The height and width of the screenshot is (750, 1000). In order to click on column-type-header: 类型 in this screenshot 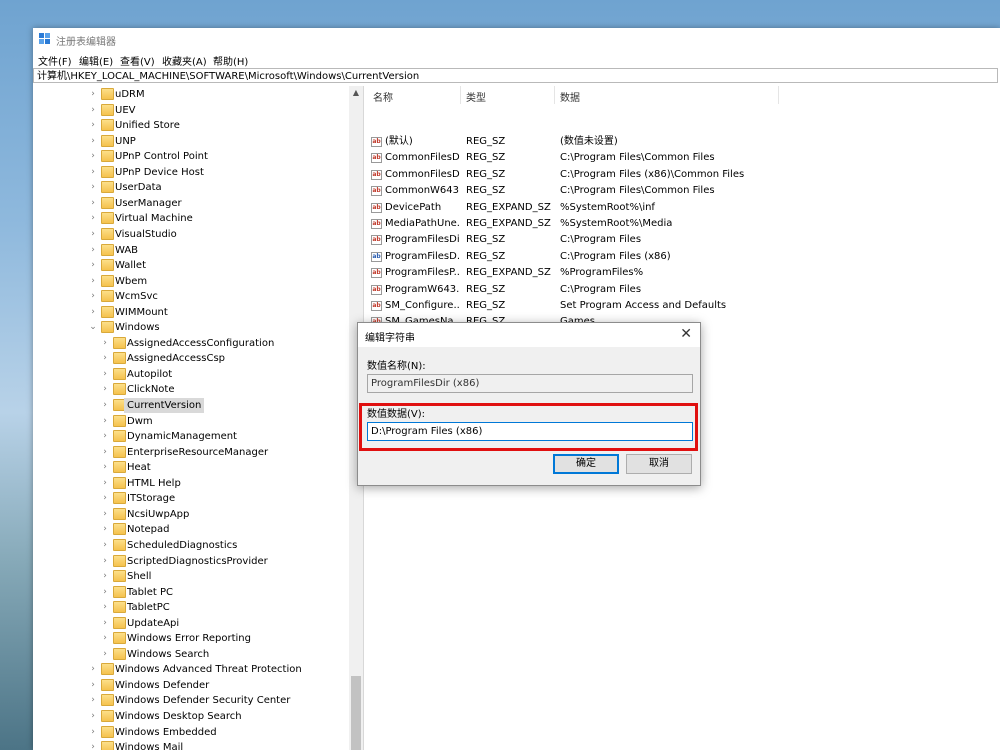, I will do `click(476, 96)`.